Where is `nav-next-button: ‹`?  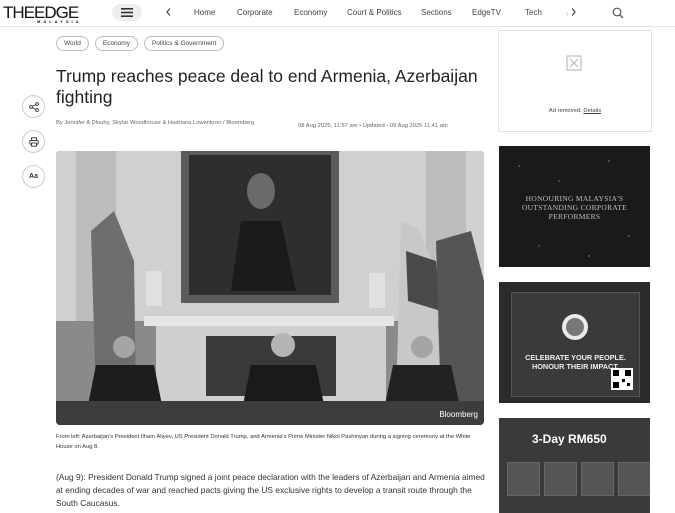
nav-next-button: ‹ is located at coordinates (571, 13).